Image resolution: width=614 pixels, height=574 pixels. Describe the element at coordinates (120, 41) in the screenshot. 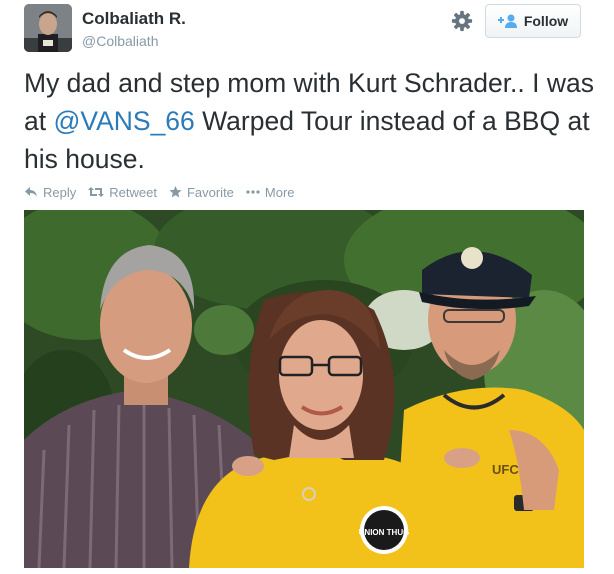

I see `user-handle: @Colbaliath` at that location.